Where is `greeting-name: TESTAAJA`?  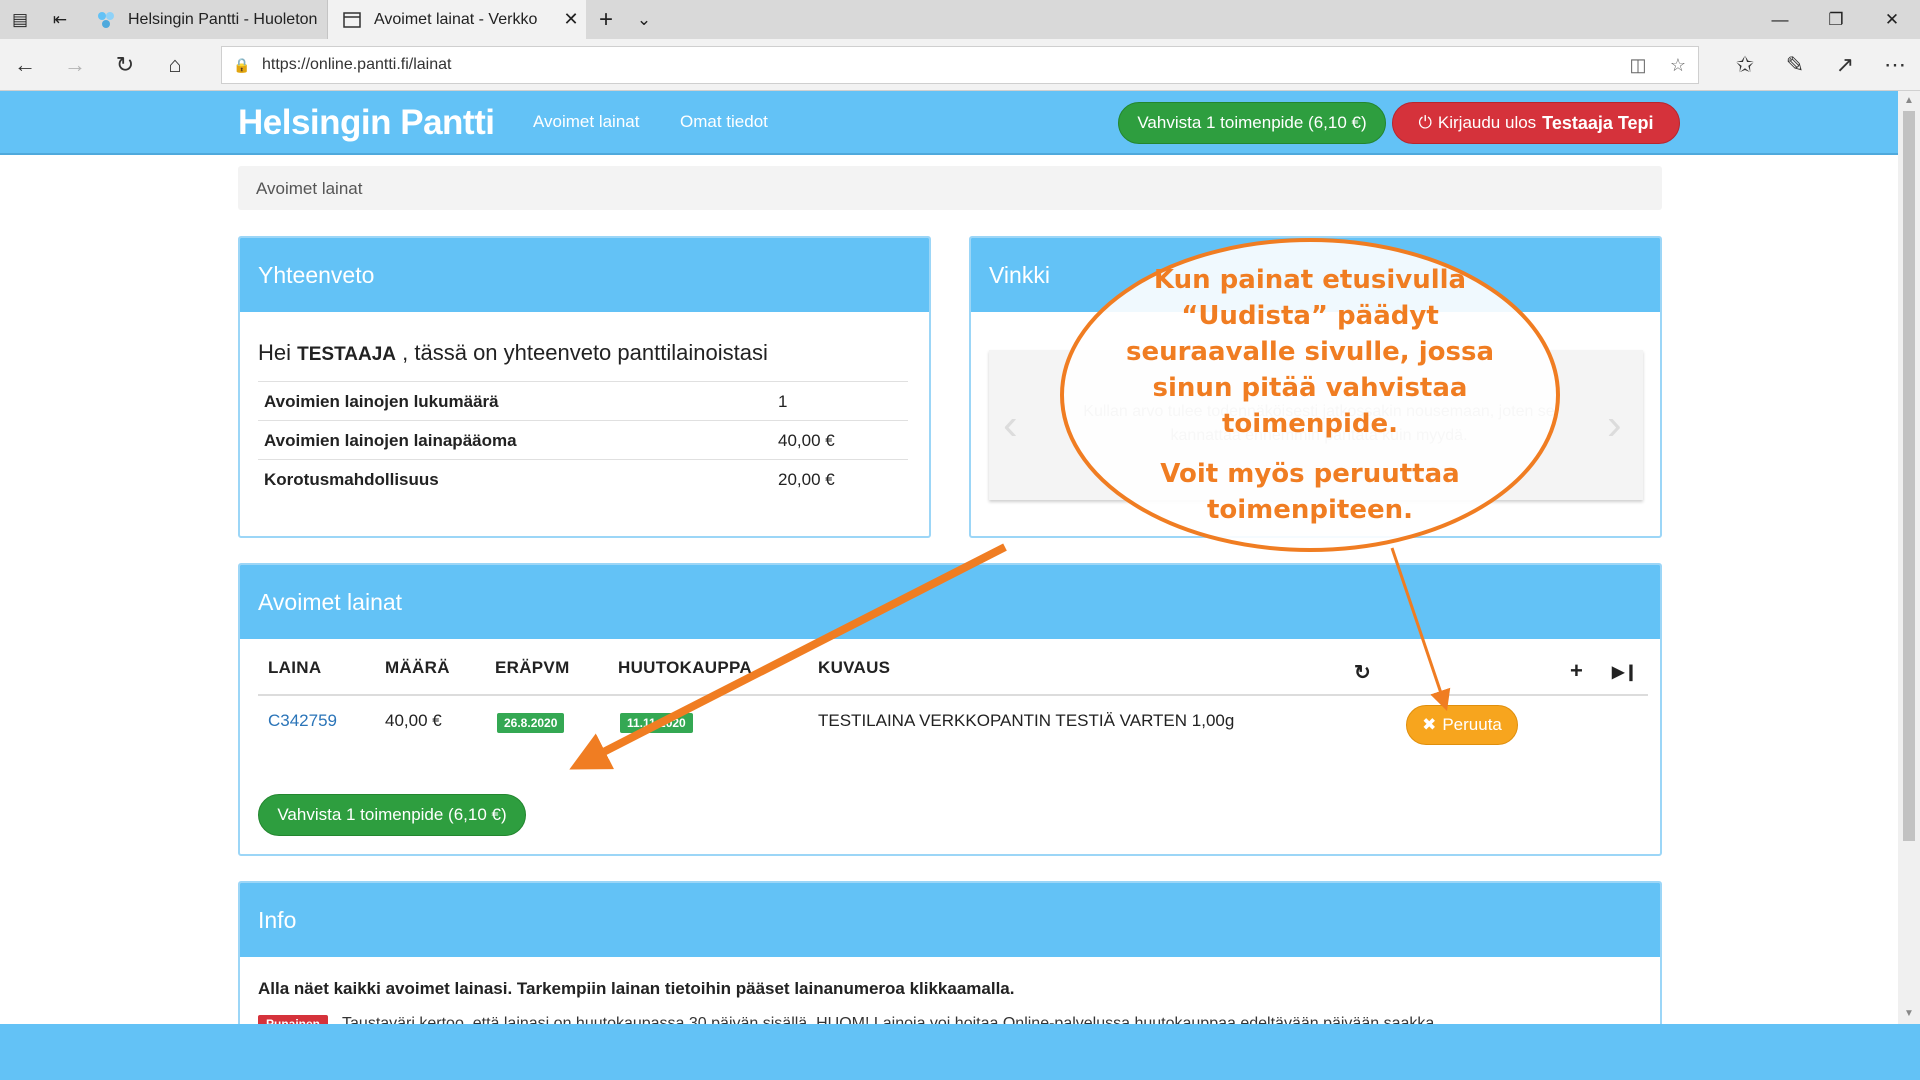 greeting-name: TESTAAJA is located at coordinates (347, 354).